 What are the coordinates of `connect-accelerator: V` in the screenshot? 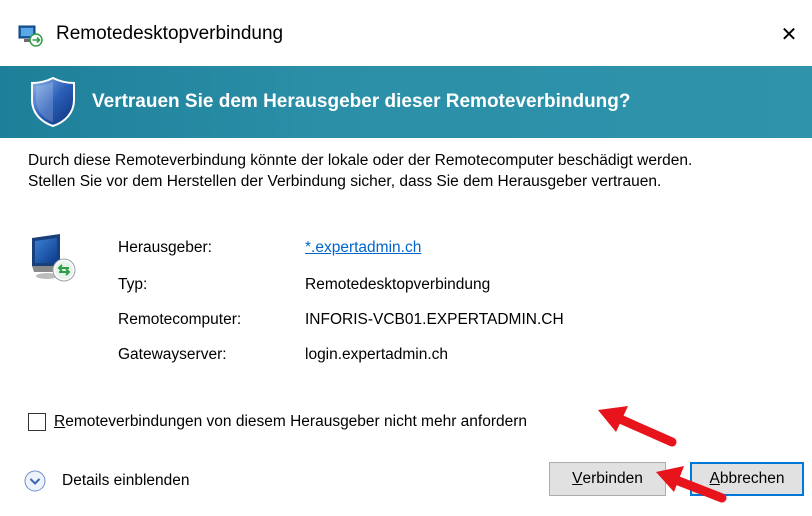 It's located at (577, 478).